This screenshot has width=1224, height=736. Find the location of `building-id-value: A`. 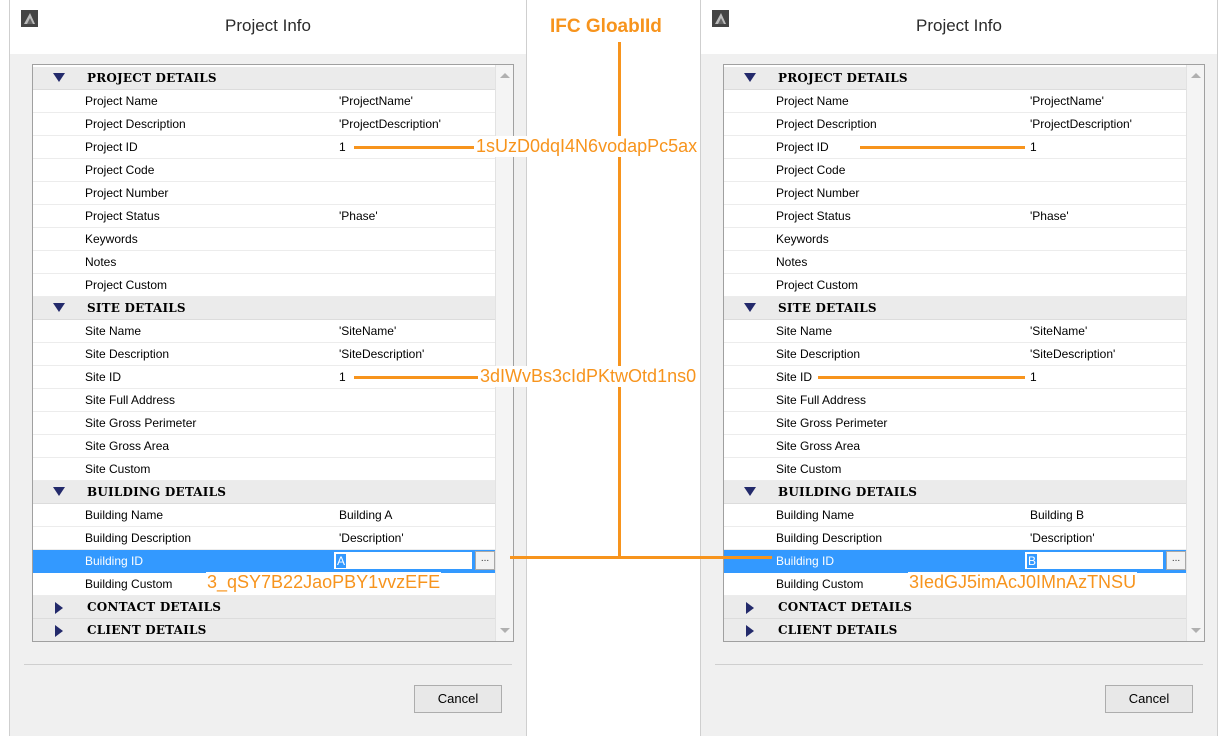

building-id-value: A is located at coordinates (341, 561).